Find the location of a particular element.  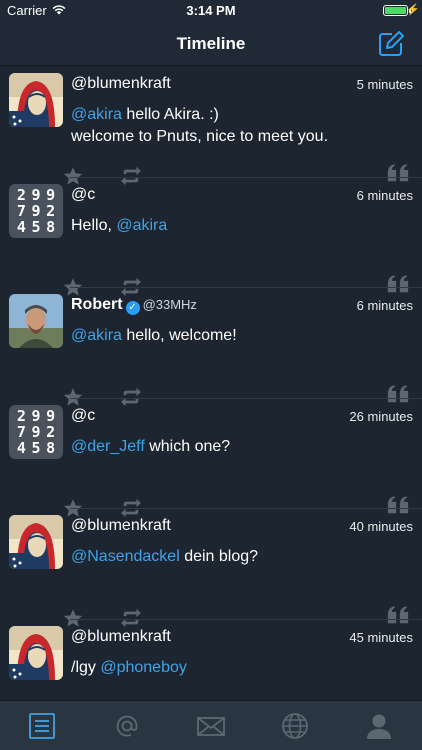

global-globe-icon is located at coordinates (295, 726).